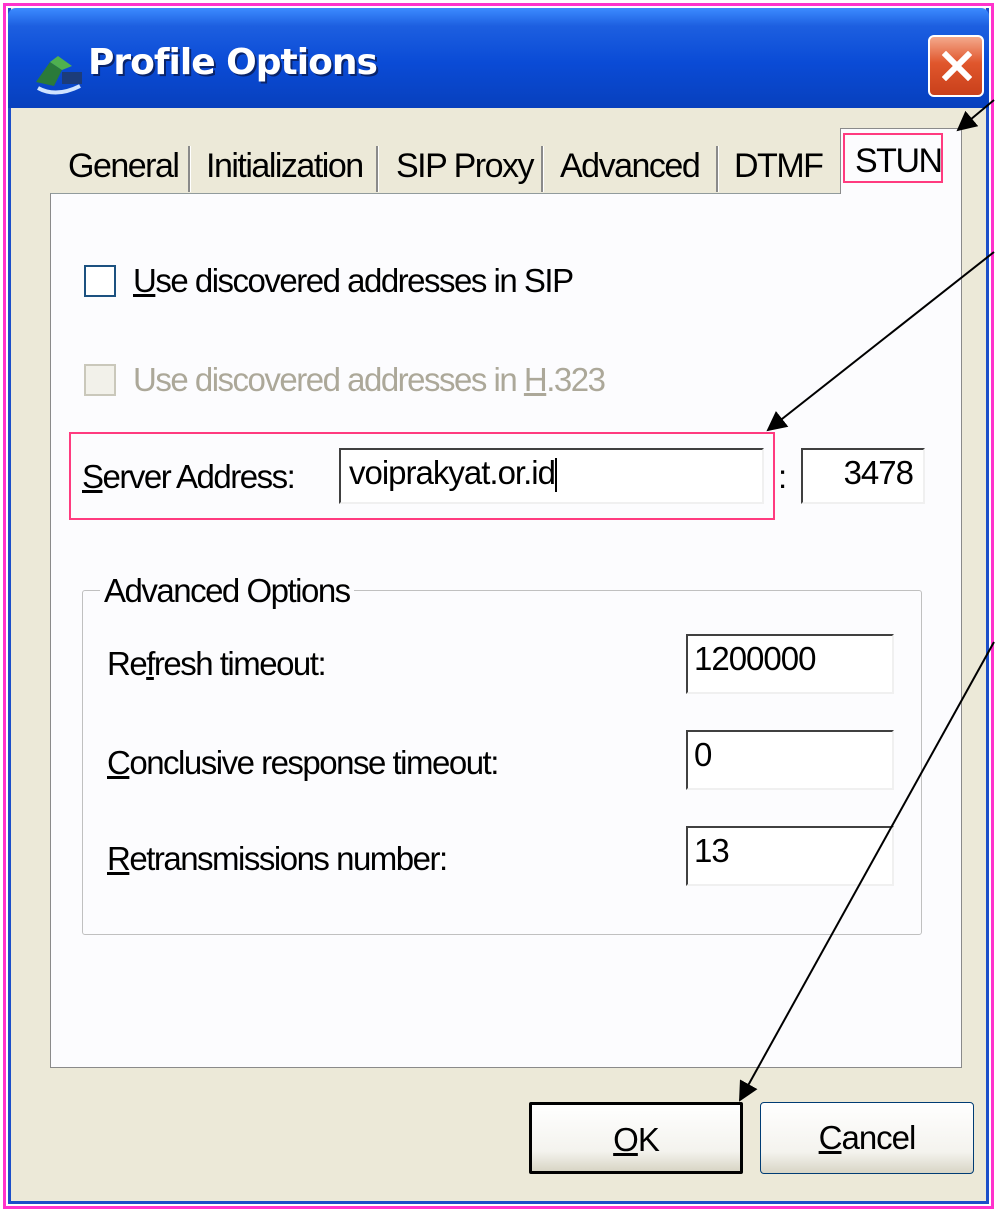 This screenshot has height=1212, width=997. Describe the element at coordinates (880, 341) in the screenshot. I see `arrow-to-server-address` at that location.